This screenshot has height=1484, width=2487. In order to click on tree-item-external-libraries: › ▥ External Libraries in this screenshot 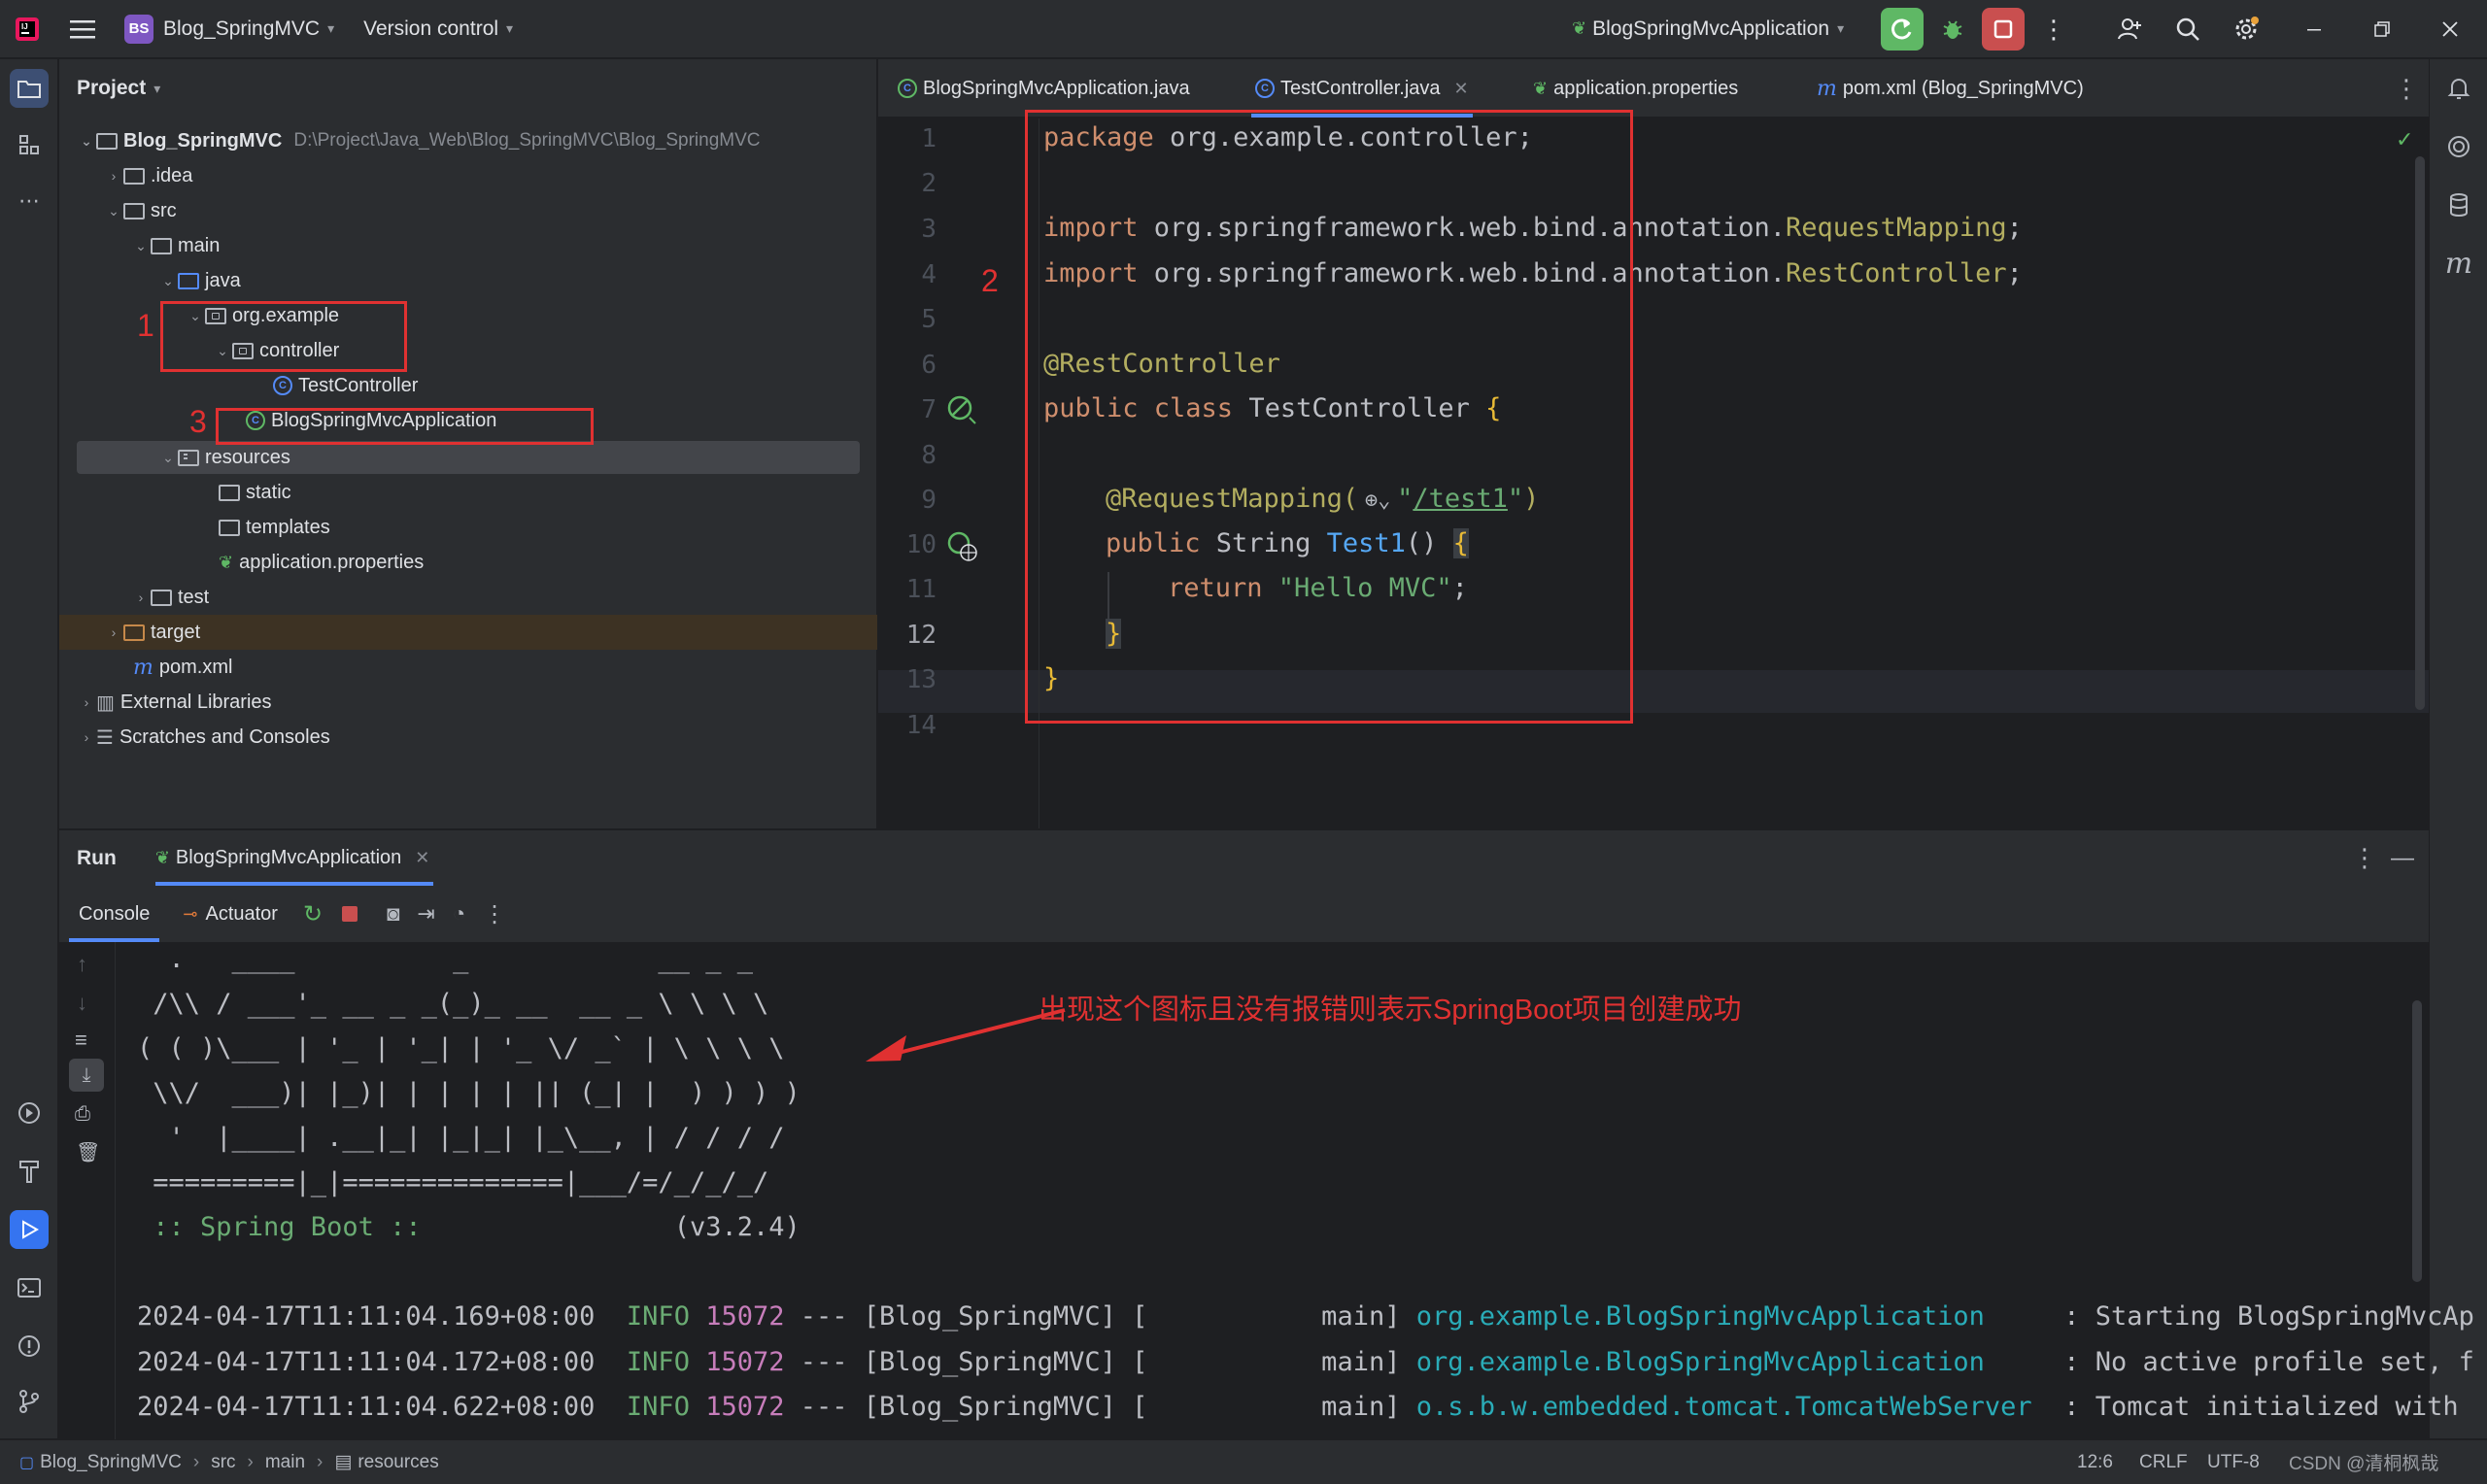, I will do `click(174, 702)`.